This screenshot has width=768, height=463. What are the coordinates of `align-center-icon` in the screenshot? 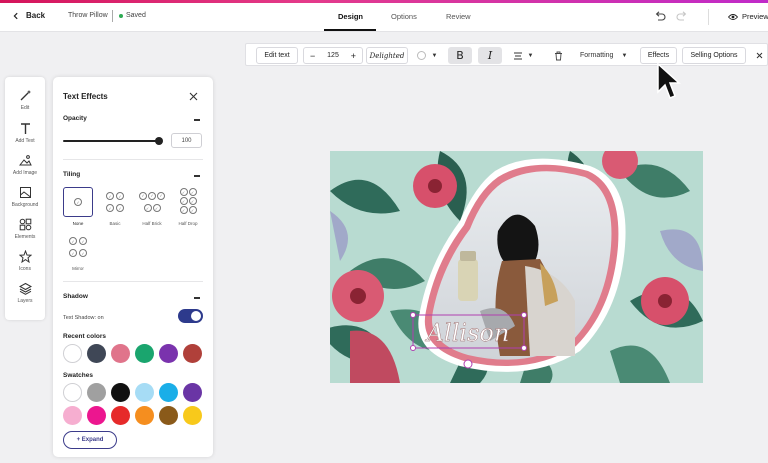 It's located at (517, 55).